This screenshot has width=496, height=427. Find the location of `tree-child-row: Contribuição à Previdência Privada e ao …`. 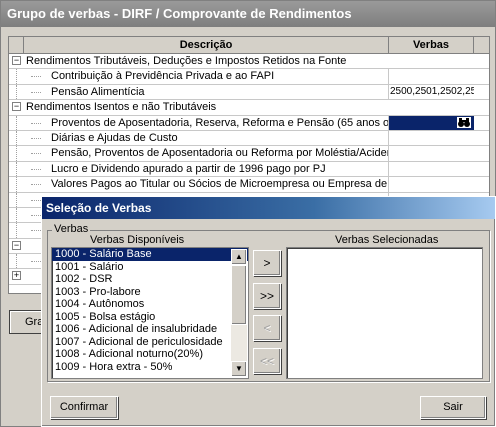

tree-child-row: Contribuição à Previdência Privada e ao … is located at coordinates (249, 77).